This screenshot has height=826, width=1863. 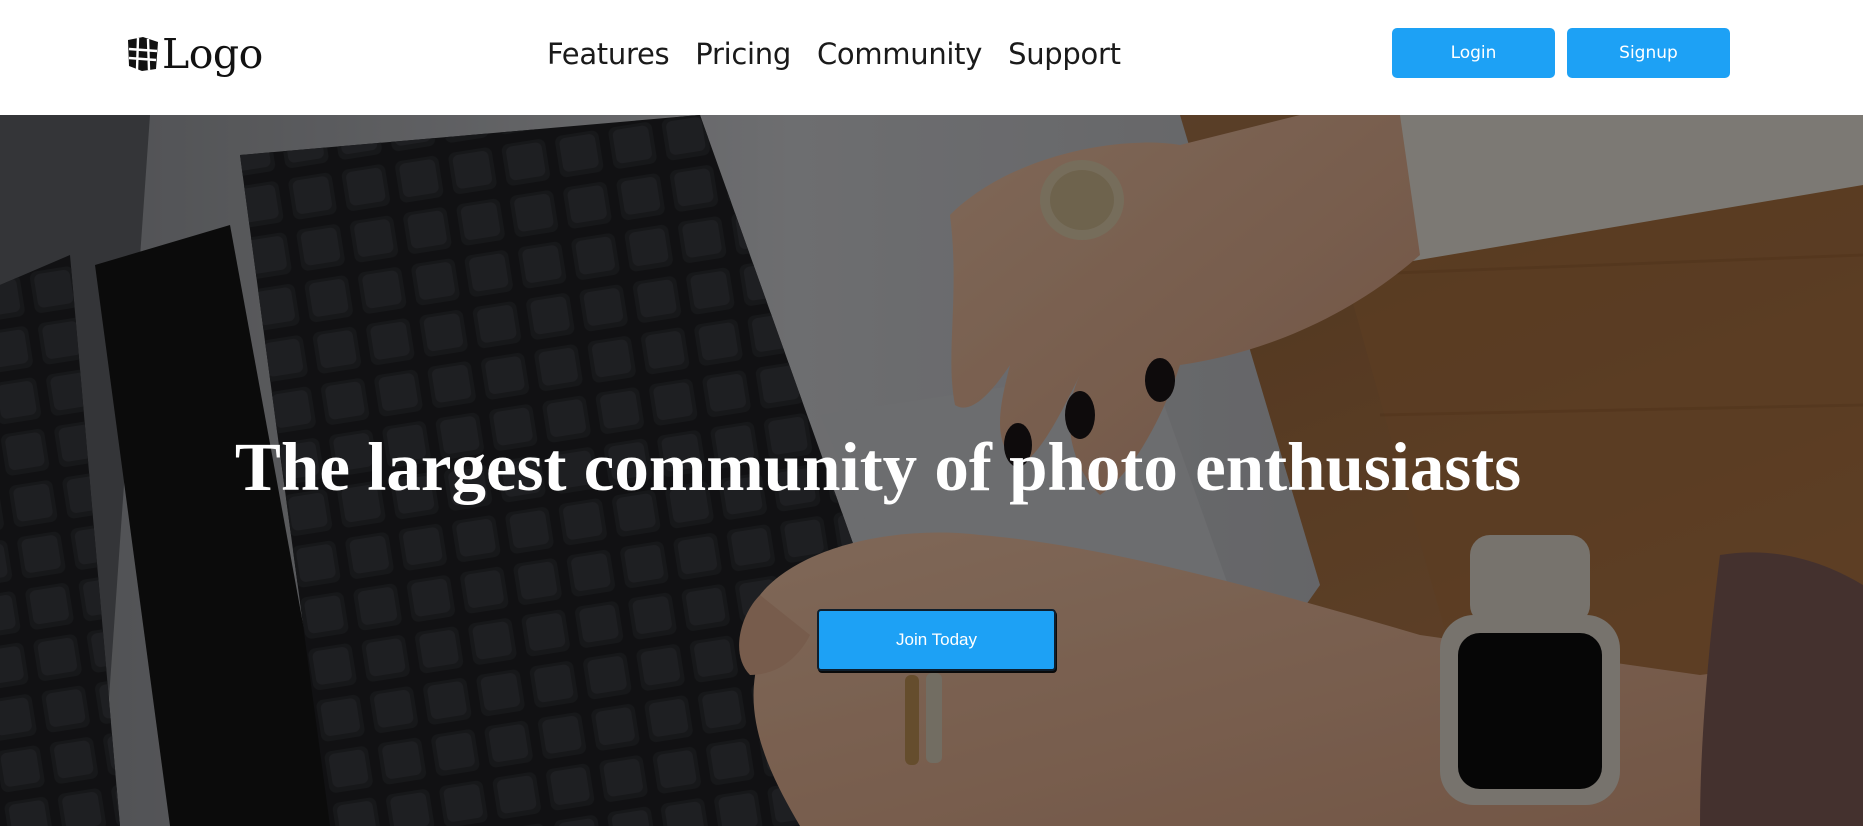 What do you see at coordinates (143, 54) in the screenshot?
I see `cube-logo-icon` at bounding box center [143, 54].